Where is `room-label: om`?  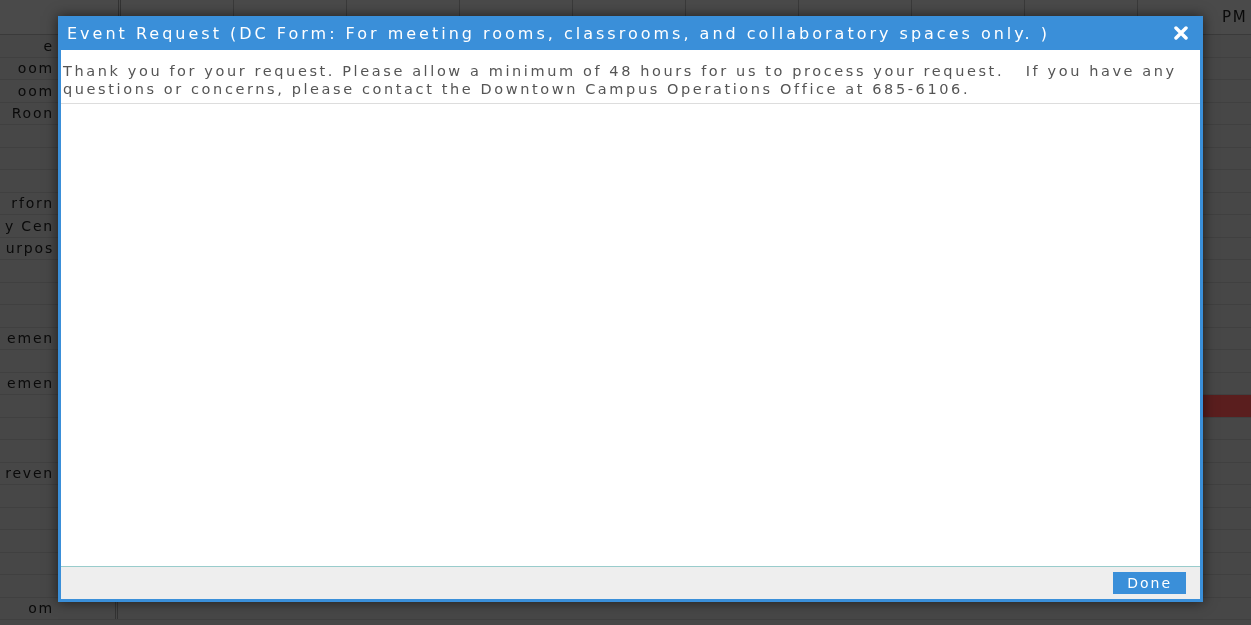
room-label: om is located at coordinates (41, 608).